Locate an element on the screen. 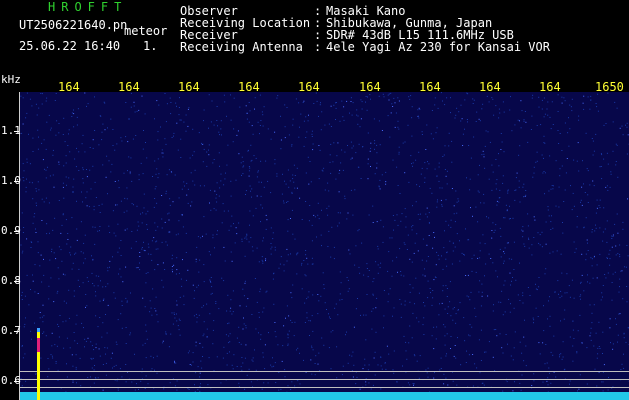  unit-label: kHz is located at coordinates (11, 79).